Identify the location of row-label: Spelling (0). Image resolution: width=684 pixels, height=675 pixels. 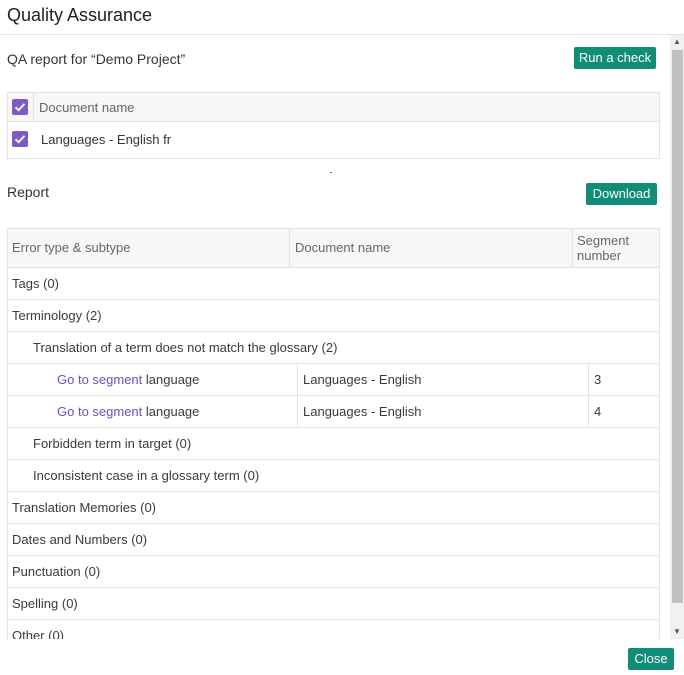
(45, 603).